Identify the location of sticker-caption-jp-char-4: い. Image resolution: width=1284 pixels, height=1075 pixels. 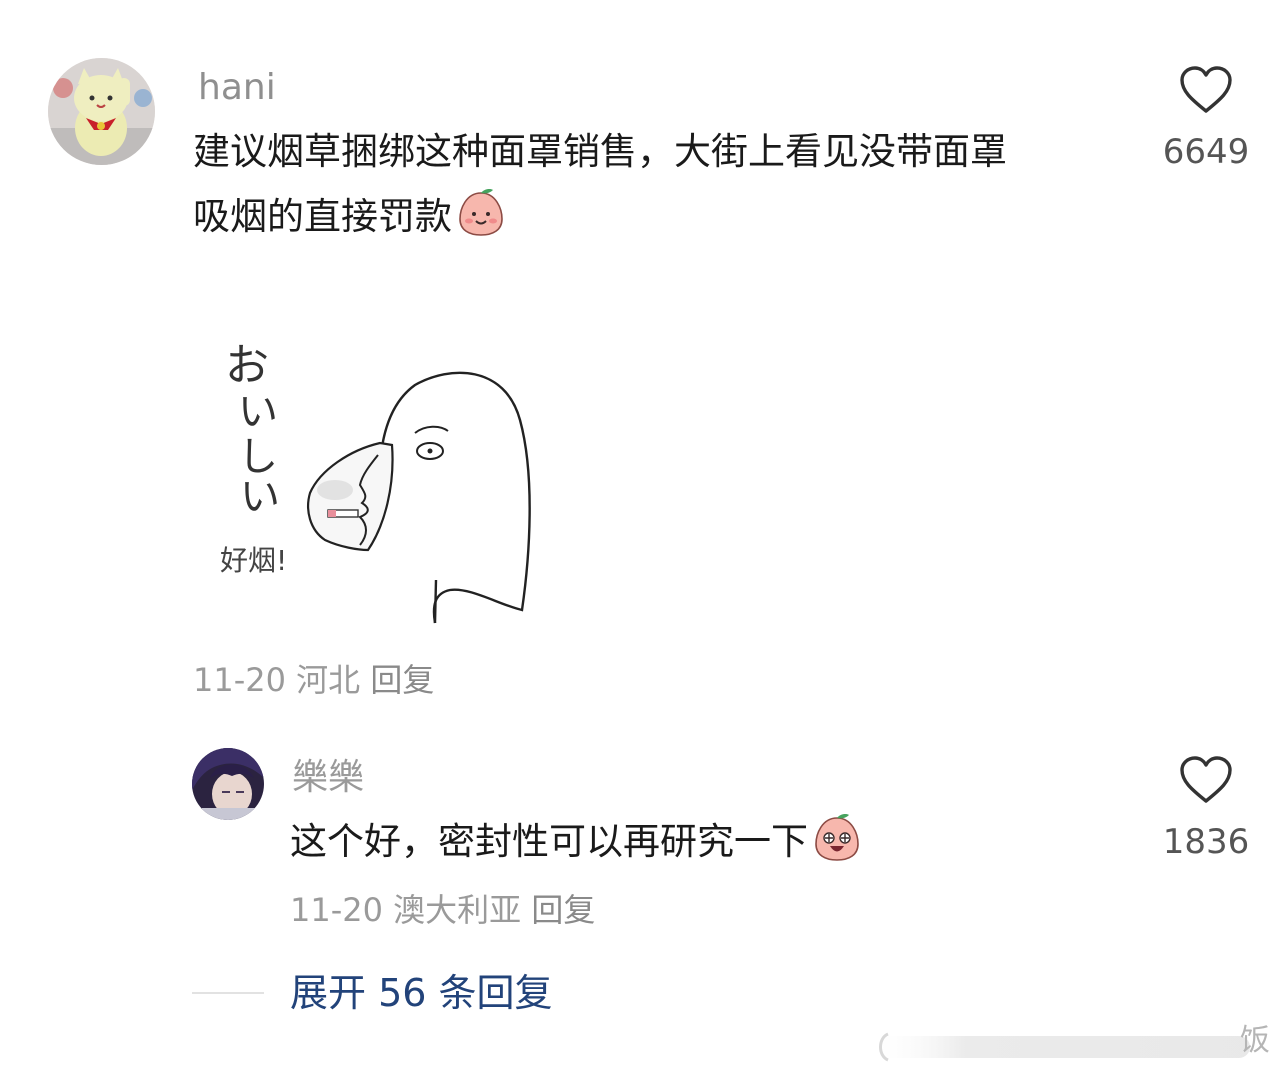
(260, 497).